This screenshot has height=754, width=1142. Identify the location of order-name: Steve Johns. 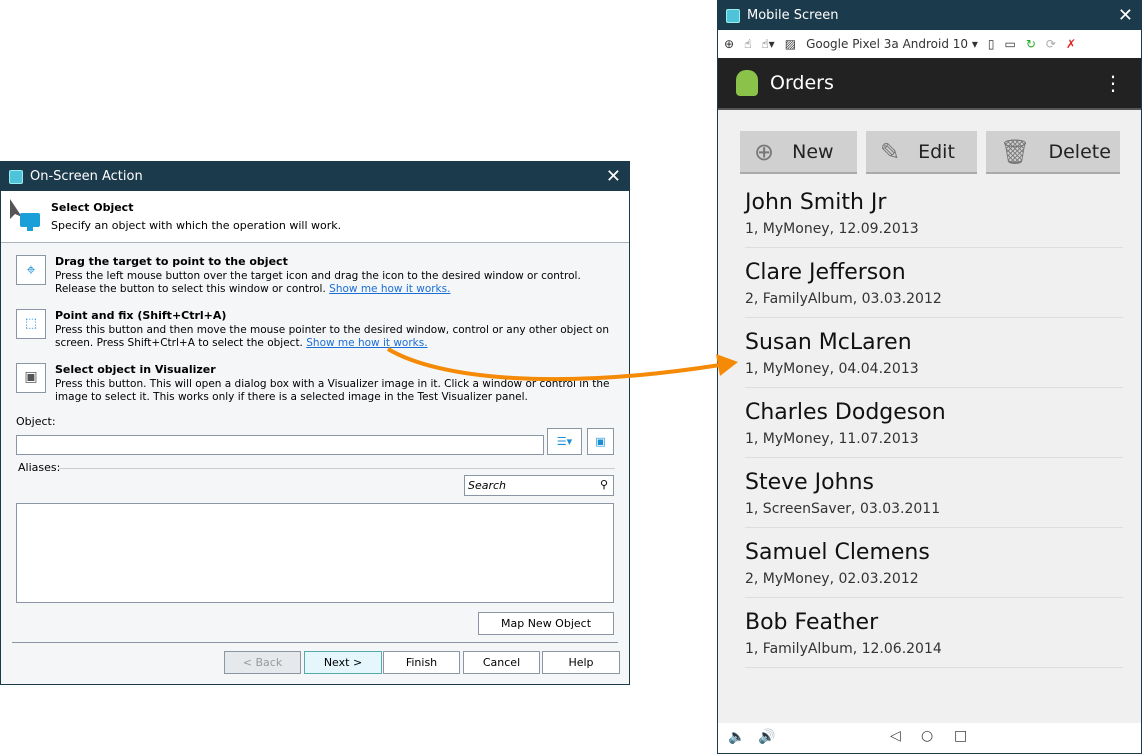
(809, 482).